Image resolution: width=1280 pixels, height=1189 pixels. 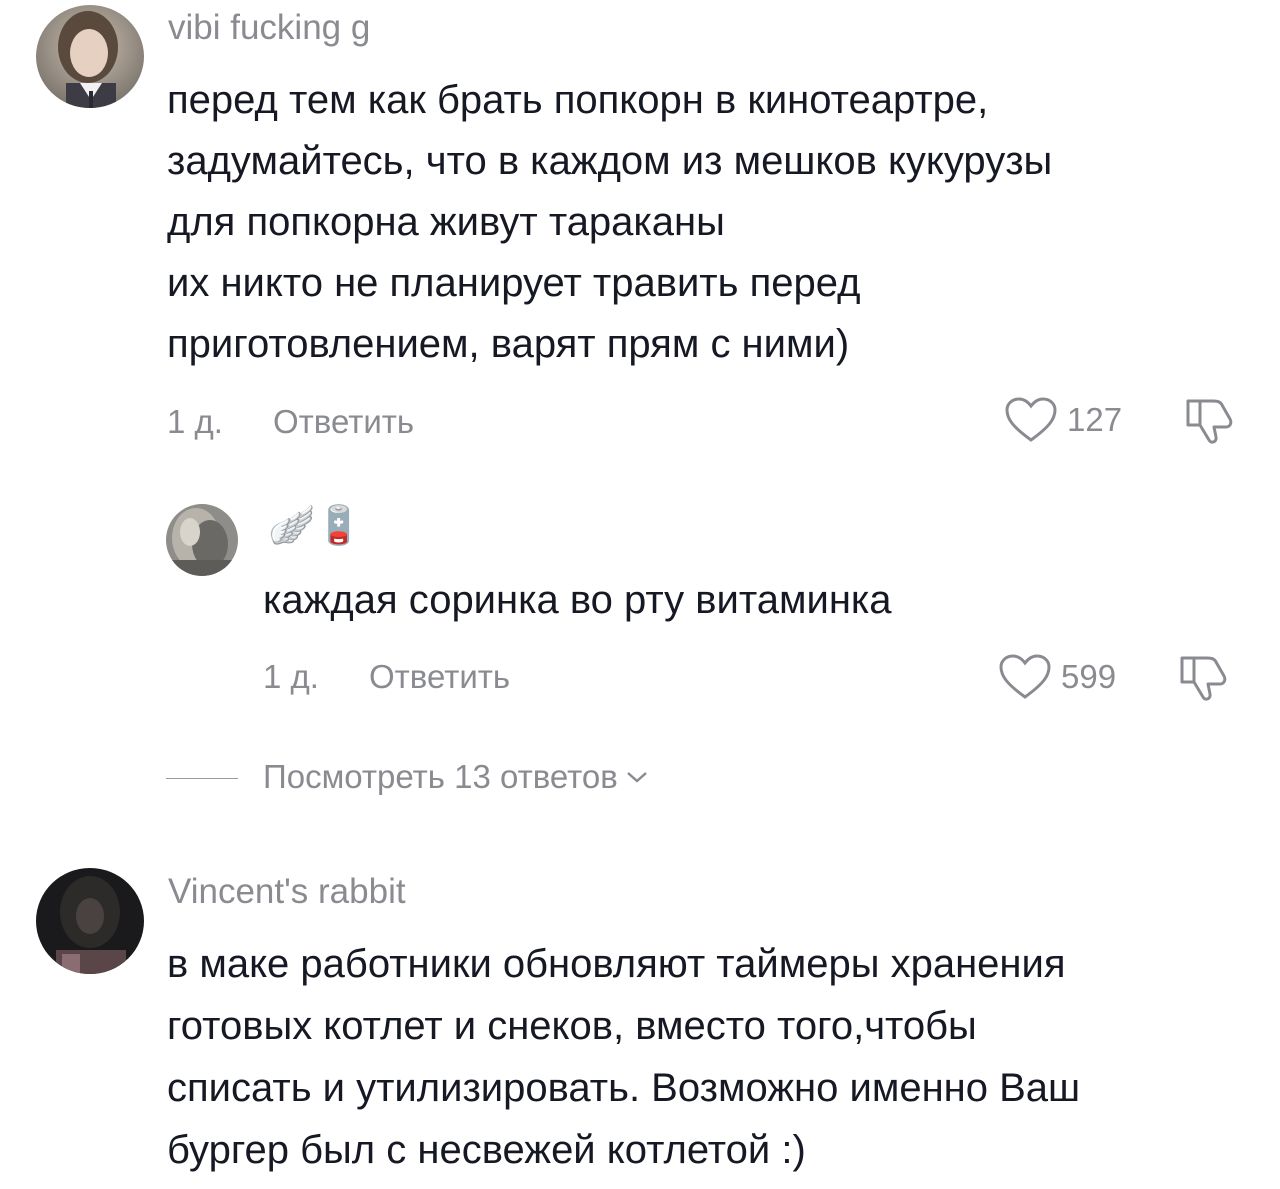 I want to click on view-replies-button: Посмотреть 13 ответов, so click(x=455, y=777).